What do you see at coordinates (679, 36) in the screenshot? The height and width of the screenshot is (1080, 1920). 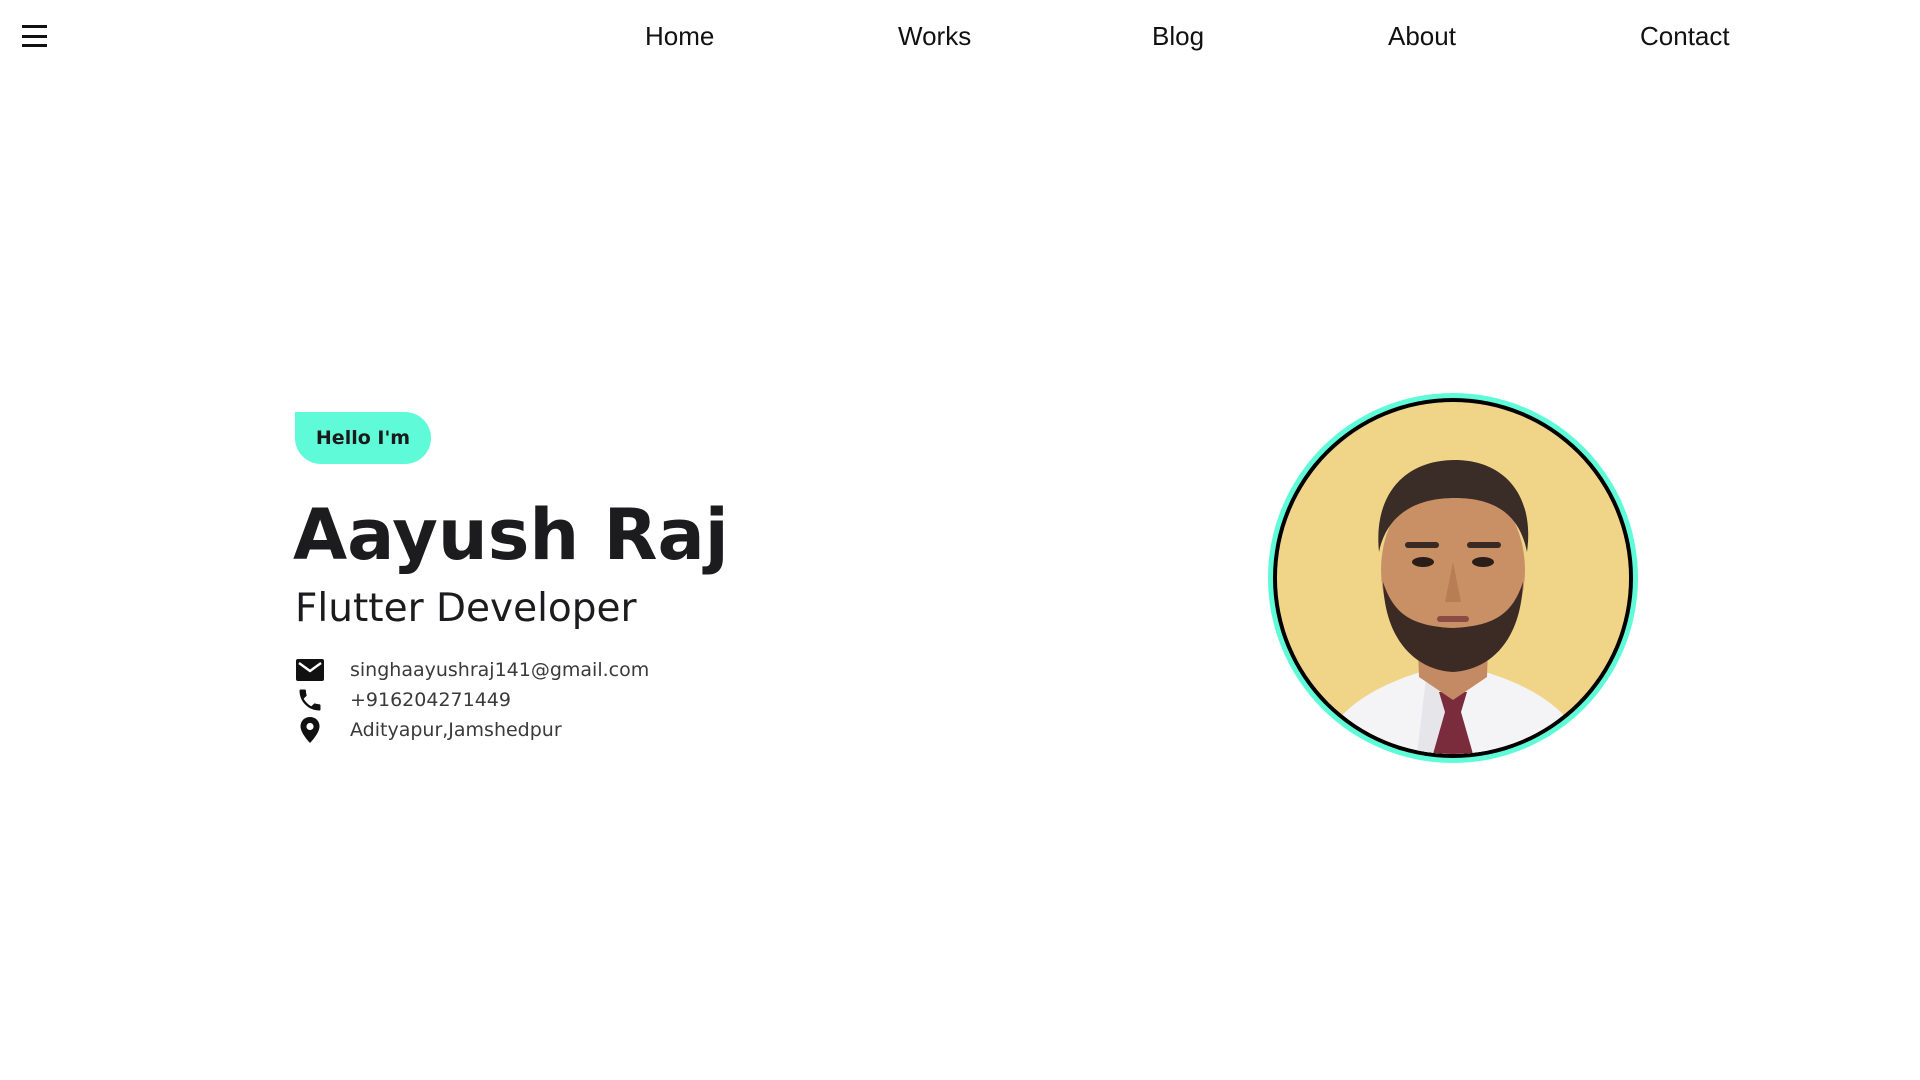 I see `nav-home: Home` at bounding box center [679, 36].